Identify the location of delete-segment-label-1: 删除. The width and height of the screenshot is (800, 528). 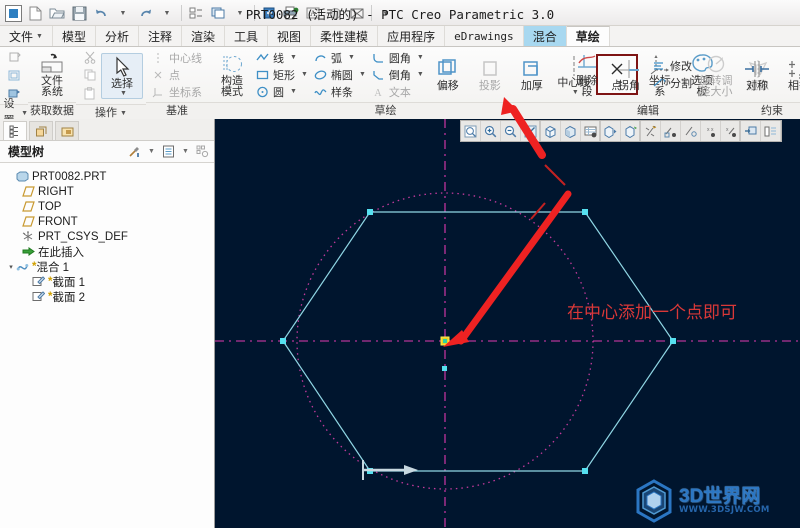
(587, 80).